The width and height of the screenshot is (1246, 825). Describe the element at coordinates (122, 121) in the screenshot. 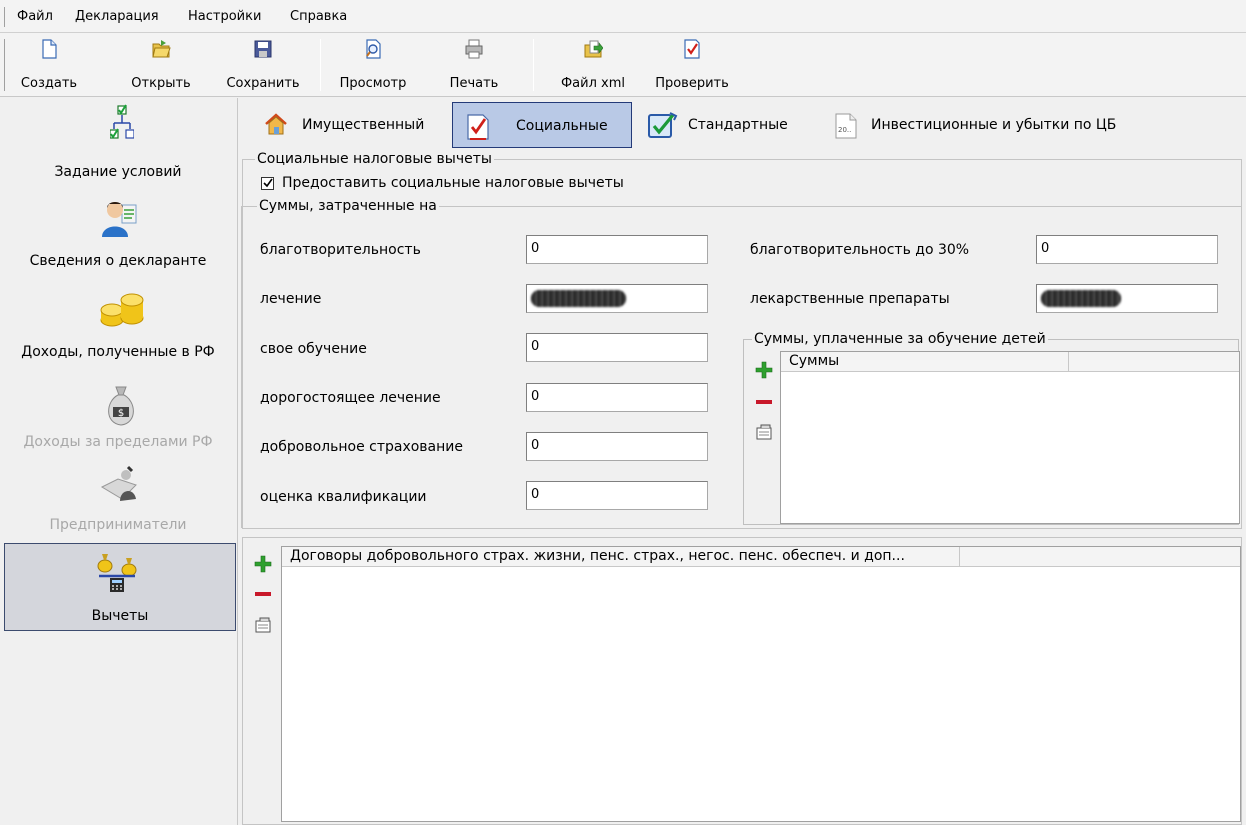

I see `conditions-tree-icon` at that location.